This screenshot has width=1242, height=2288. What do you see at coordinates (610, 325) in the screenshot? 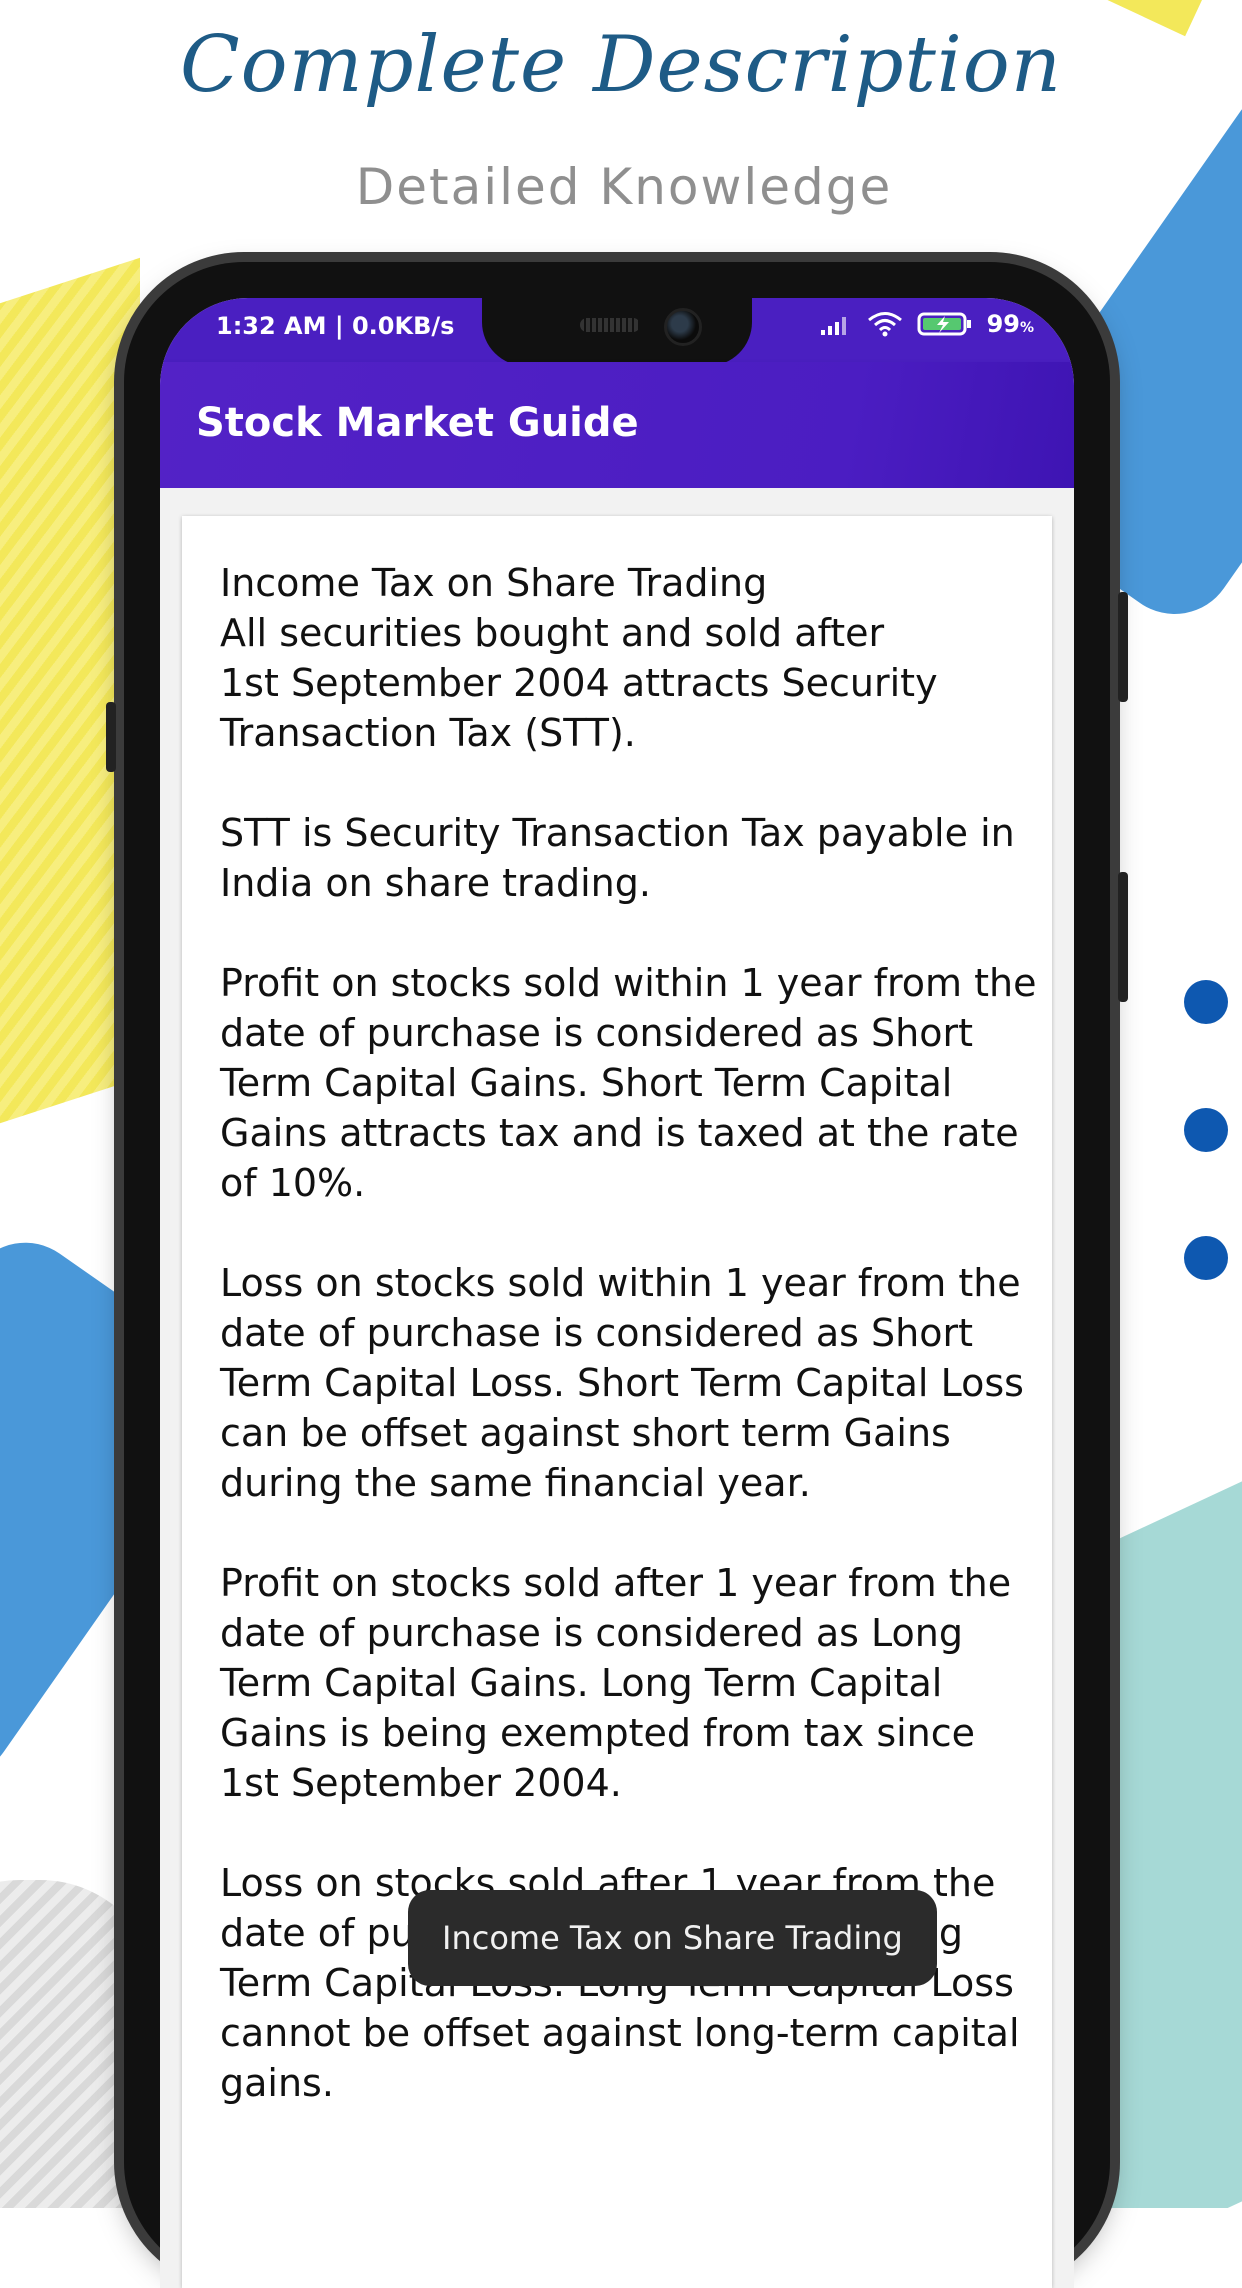
I see `speaker-grille` at bounding box center [610, 325].